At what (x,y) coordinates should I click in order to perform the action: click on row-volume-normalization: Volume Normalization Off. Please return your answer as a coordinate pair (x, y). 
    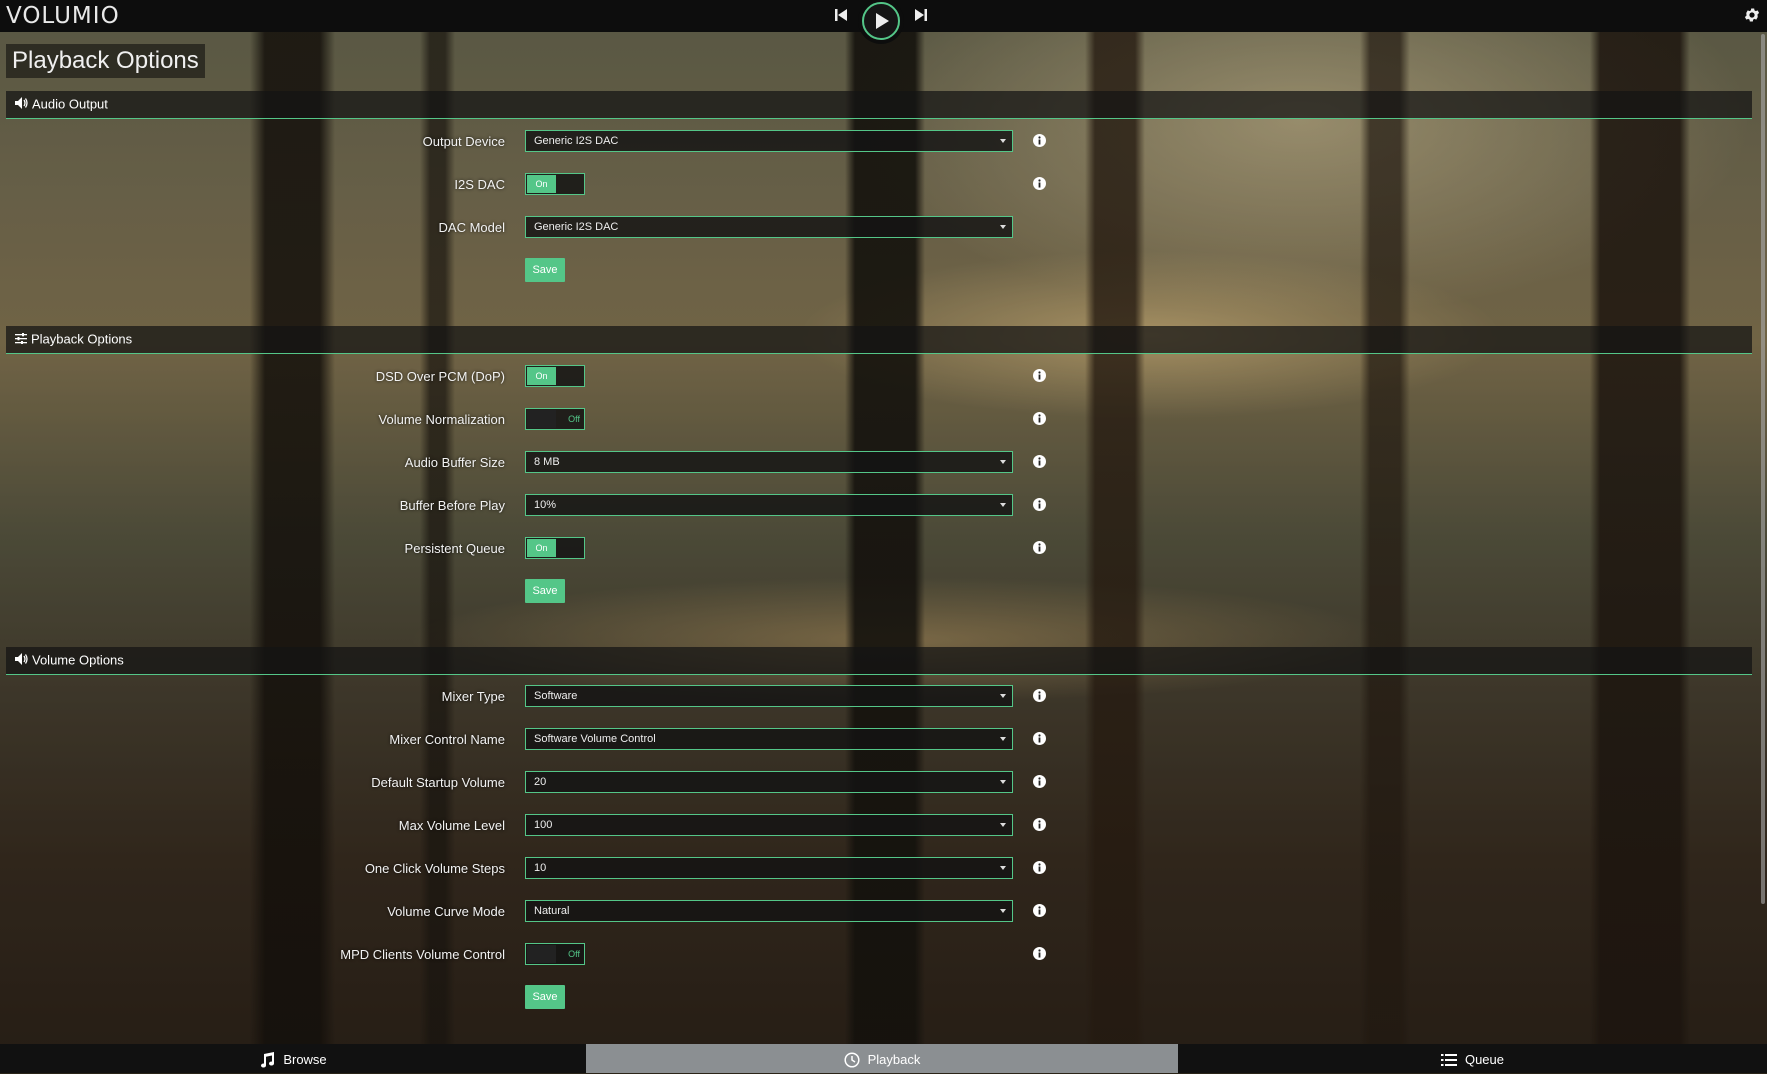
    Looking at the image, I should click on (883, 420).